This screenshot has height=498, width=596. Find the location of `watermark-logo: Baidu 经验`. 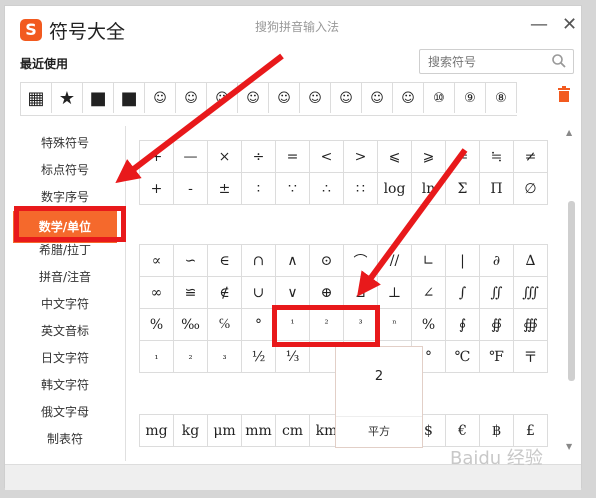

watermark-logo: Baidu 经验 is located at coordinates (496, 458).